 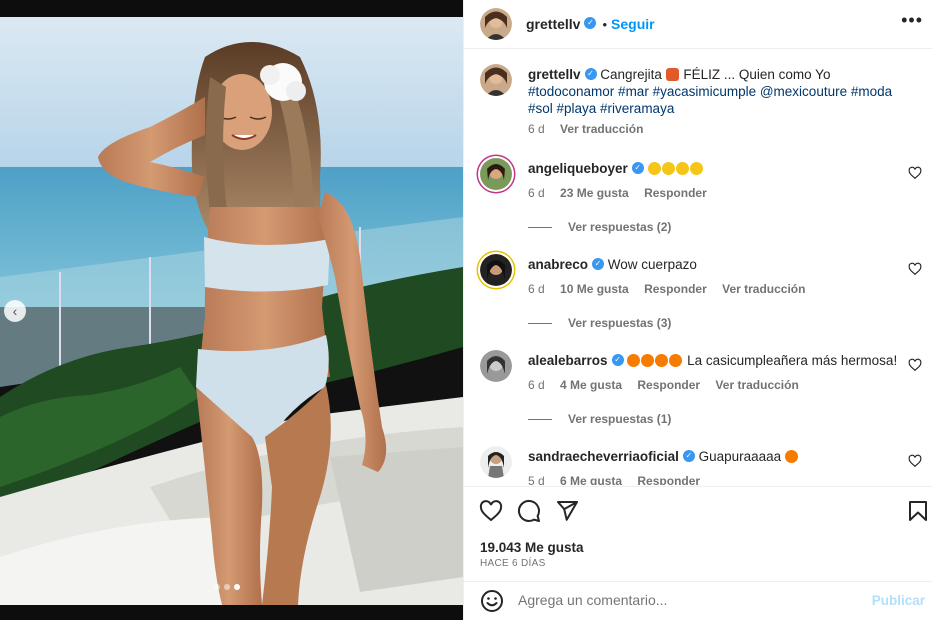 I want to click on carousel-dots, so click(x=227, y=587).